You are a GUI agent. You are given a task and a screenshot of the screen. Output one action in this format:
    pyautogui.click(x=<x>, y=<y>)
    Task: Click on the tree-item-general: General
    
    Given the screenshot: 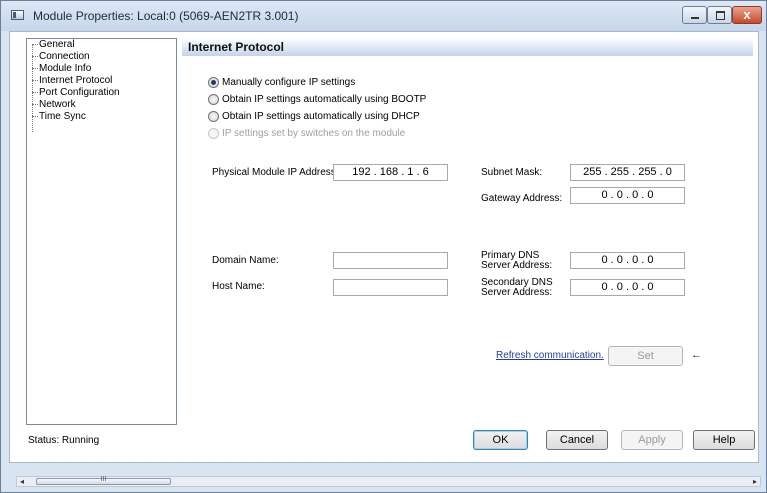 What is the action you would take?
    pyautogui.click(x=57, y=44)
    